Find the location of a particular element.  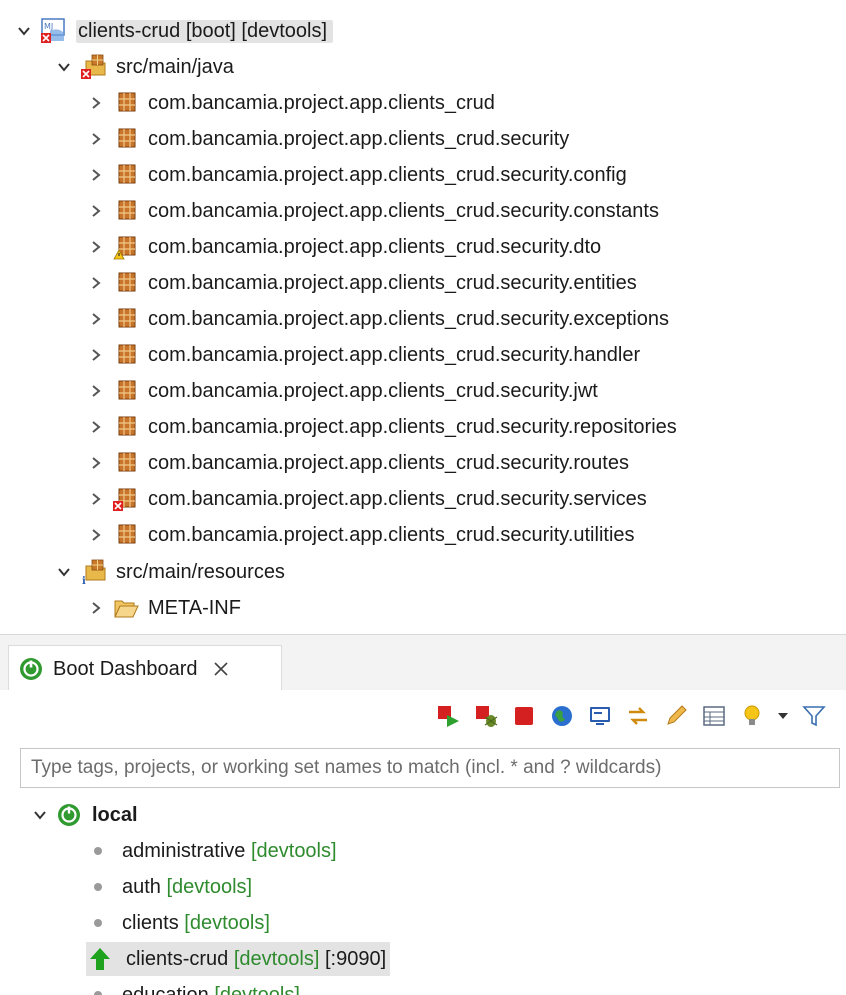

project-label: clients-crud [boot] [devtools] is located at coordinates (205, 31).